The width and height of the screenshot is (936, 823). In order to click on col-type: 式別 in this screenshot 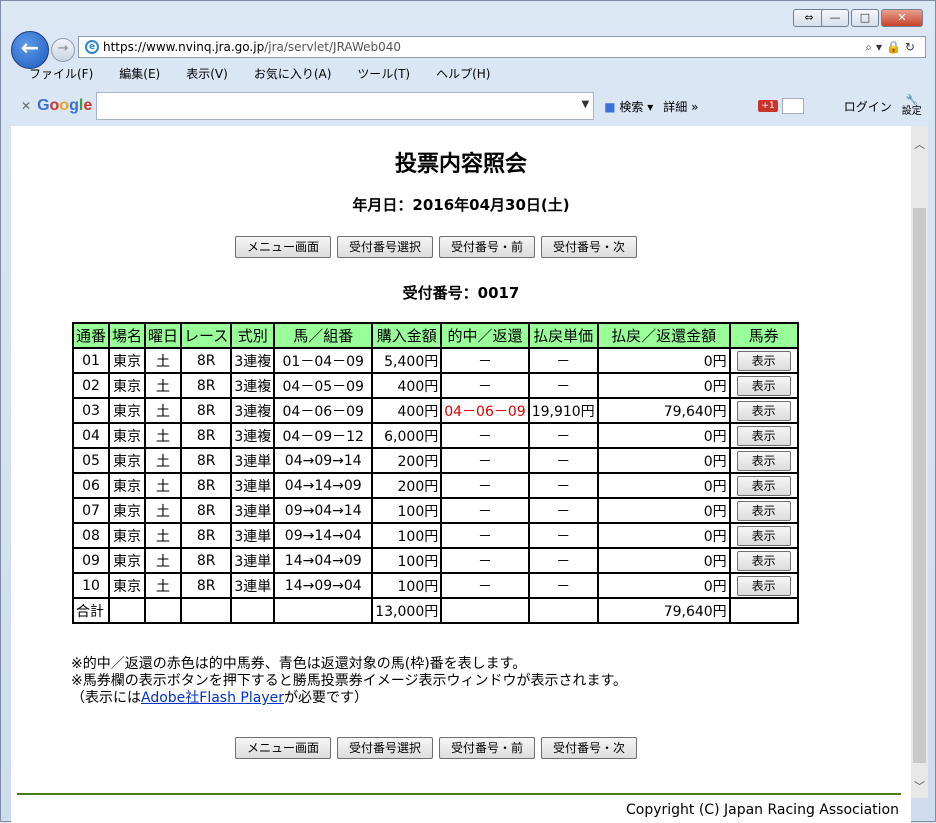, I will do `click(253, 335)`.